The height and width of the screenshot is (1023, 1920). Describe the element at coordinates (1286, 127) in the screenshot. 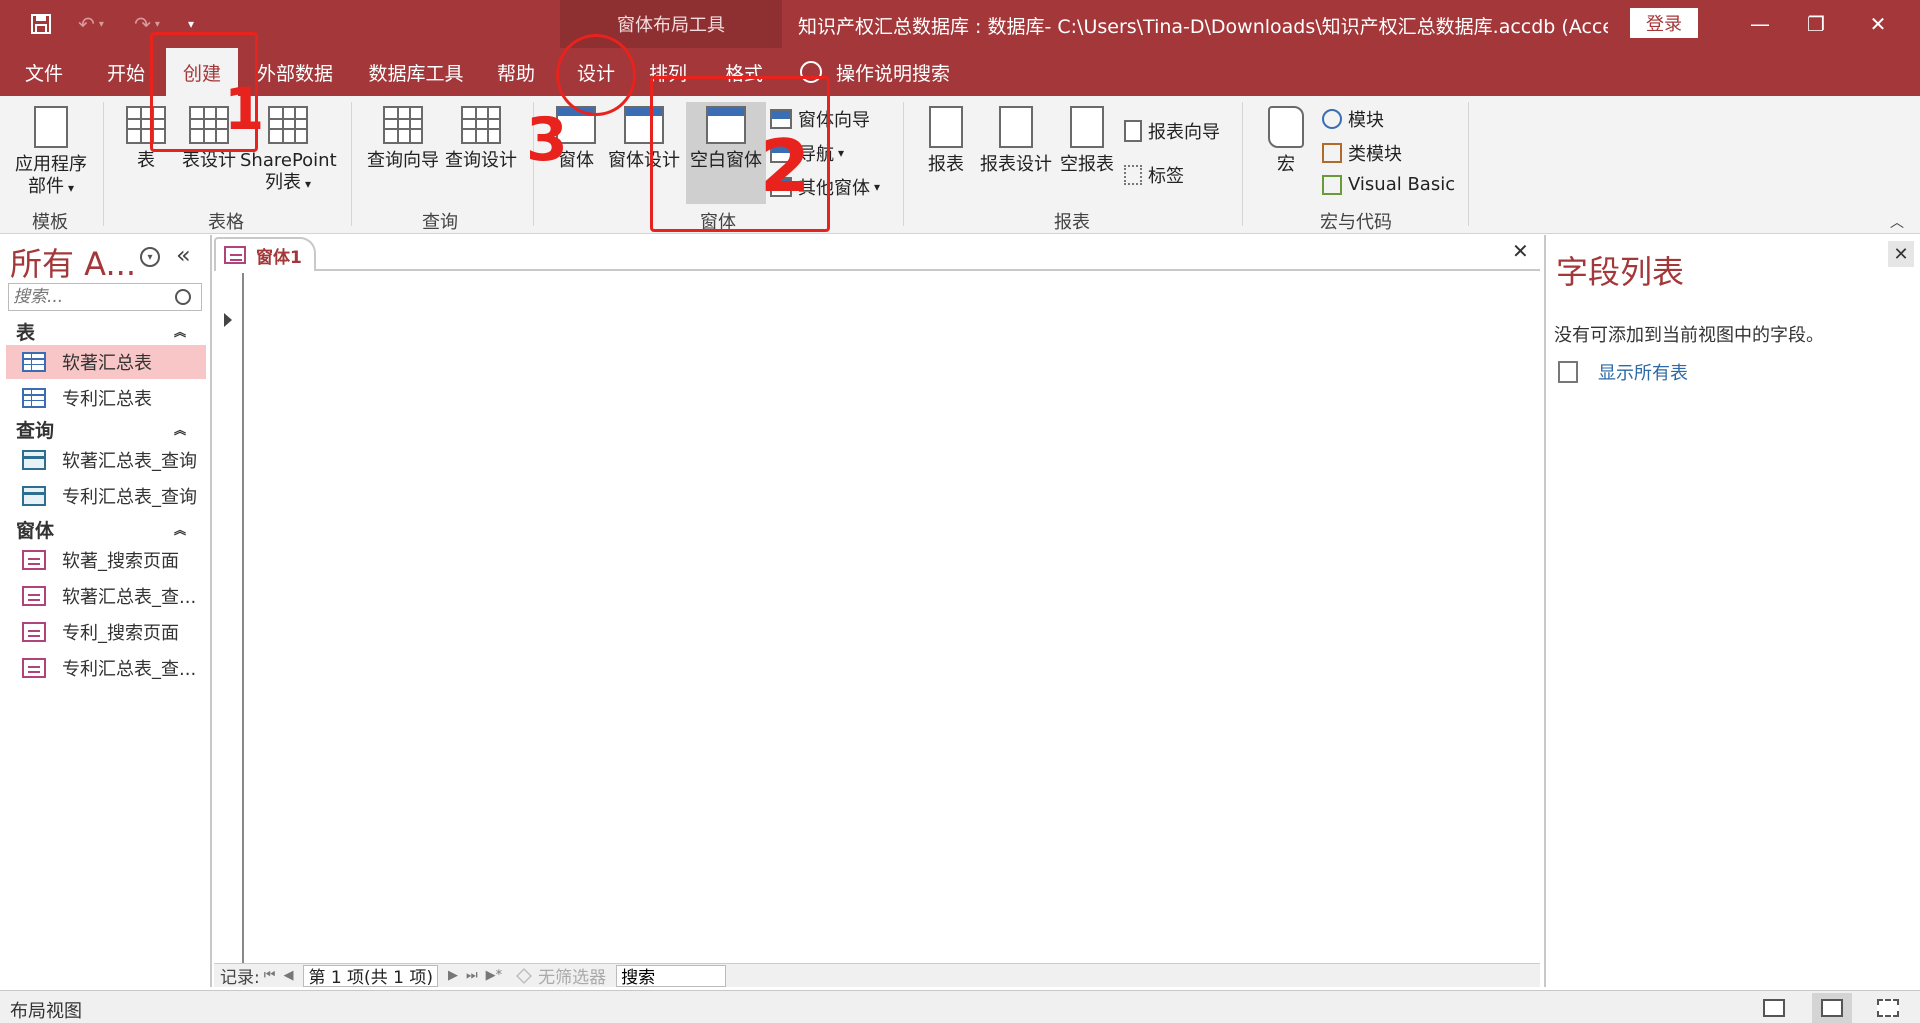

I see `macro-scroll-icon` at that location.